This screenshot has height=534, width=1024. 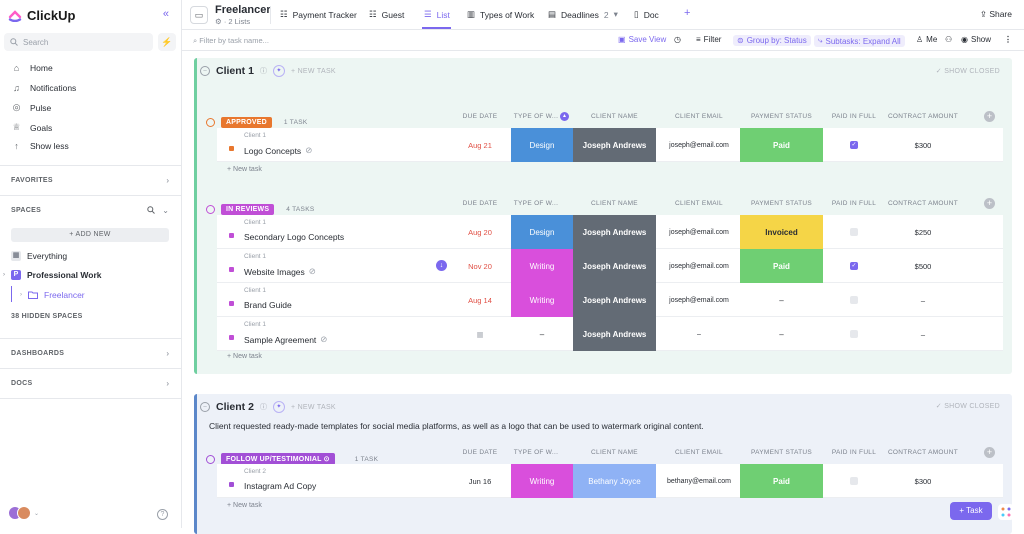 I want to click on task-parent: Client 2, so click(x=255, y=471).